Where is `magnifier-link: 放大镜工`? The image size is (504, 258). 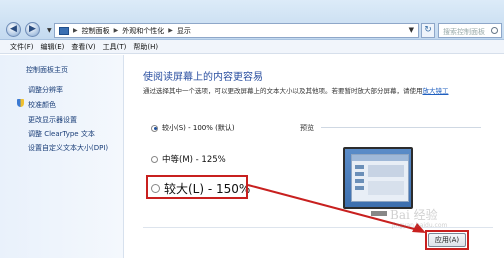
magnifier-link: 放大镜工 is located at coordinates (436, 91).